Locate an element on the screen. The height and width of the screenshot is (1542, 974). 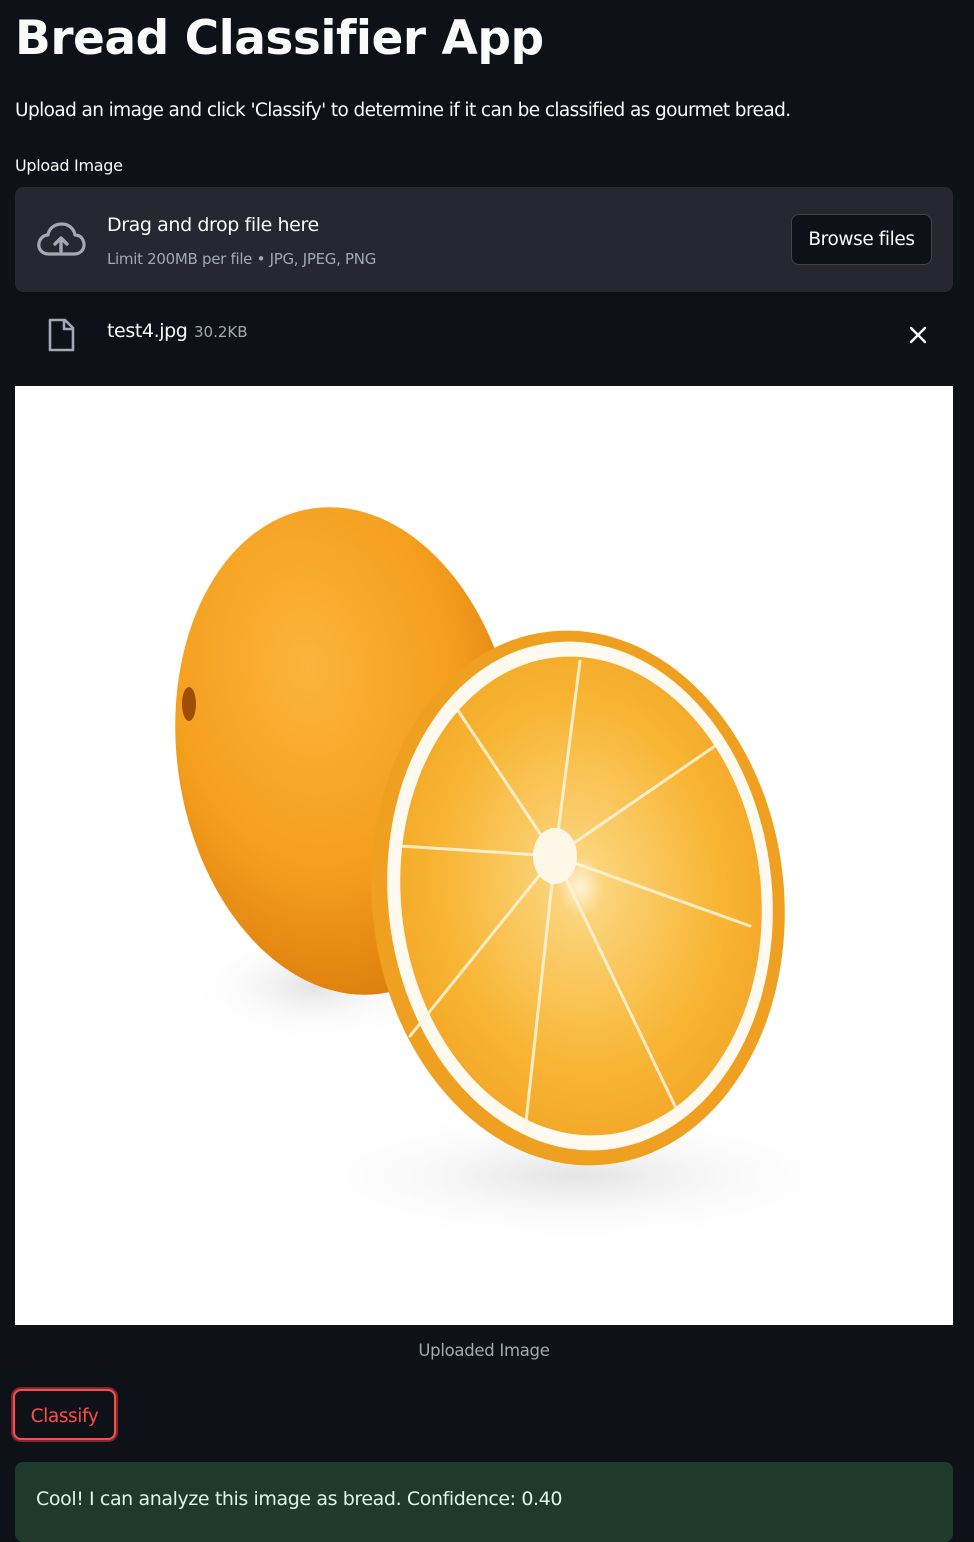
file-size: 30.2KB is located at coordinates (221, 332).